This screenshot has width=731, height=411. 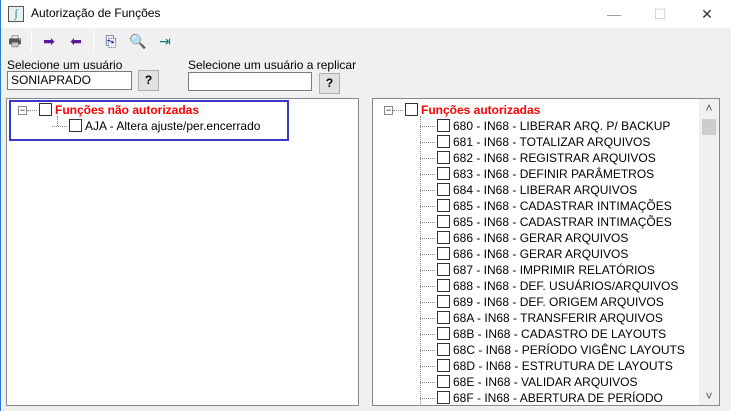 I want to click on tree-item: 68F - IN68 - ABERTURA DE PERÍODO, so click(x=541, y=398).